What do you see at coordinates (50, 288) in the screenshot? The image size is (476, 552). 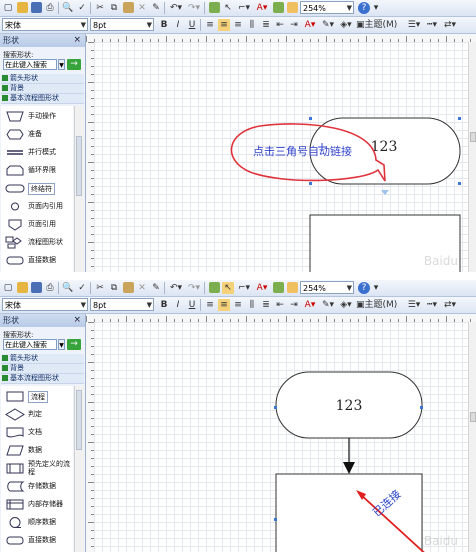 I see `print-icon: ⎙` at bounding box center [50, 288].